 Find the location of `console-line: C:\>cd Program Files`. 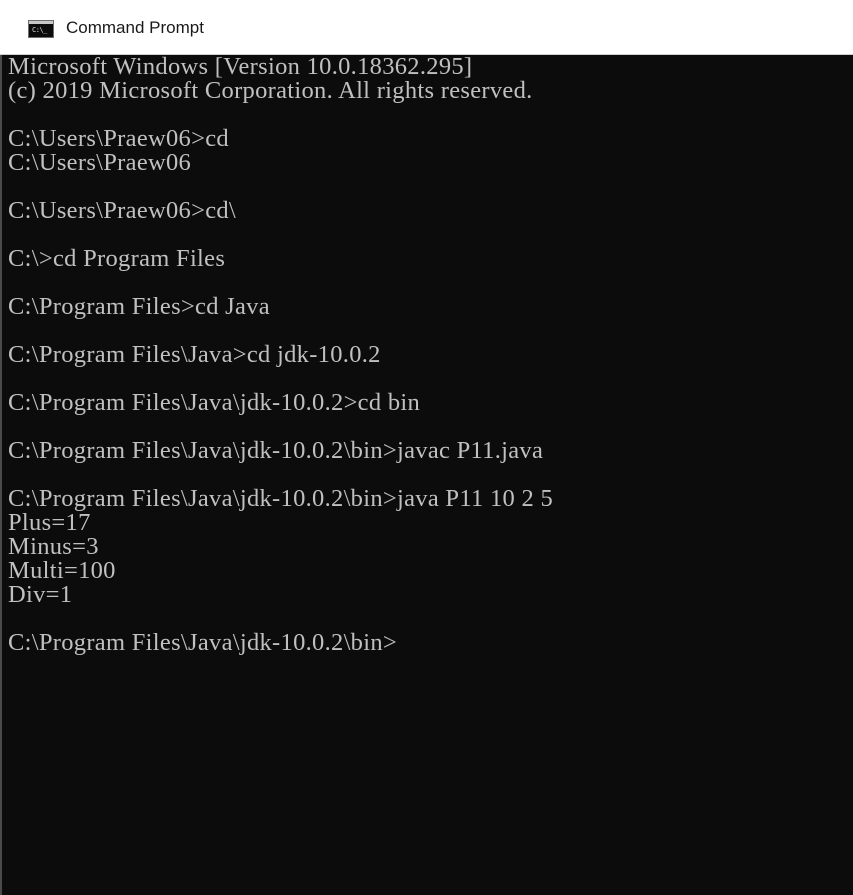

console-line: C:\>cd Program Files is located at coordinates (117, 258).